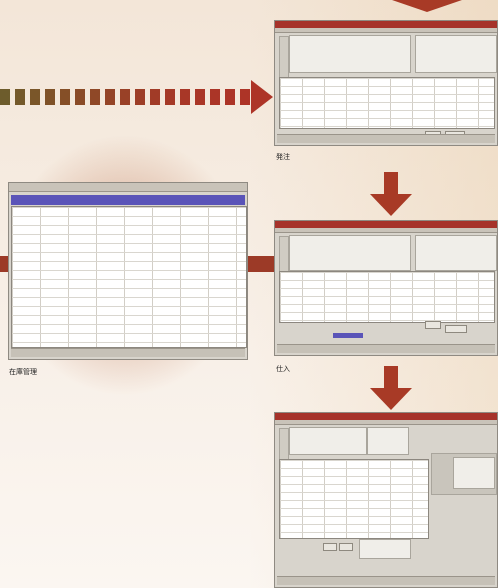 This screenshot has width=498, height=588. What do you see at coordinates (386, 288) in the screenshot?
I see `purchase-window-screenshot` at bounding box center [386, 288].